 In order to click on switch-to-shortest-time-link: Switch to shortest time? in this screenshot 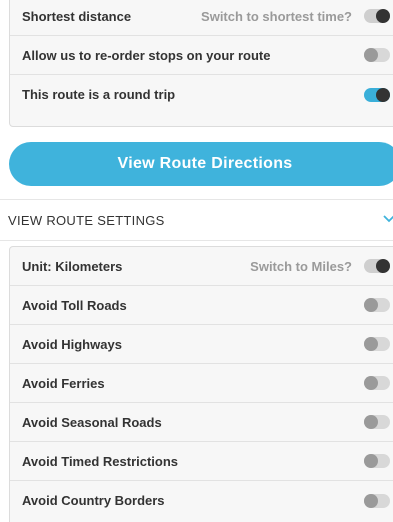, I will do `click(276, 16)`.